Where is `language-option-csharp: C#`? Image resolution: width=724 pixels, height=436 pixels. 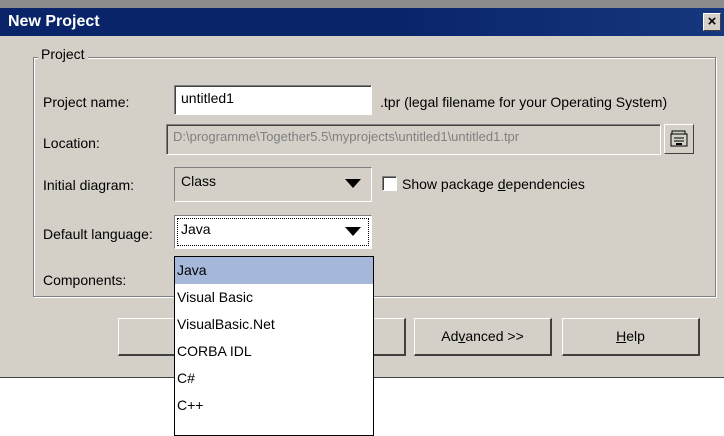
language-option-csharp: C# is located at coordinates (274, 378).